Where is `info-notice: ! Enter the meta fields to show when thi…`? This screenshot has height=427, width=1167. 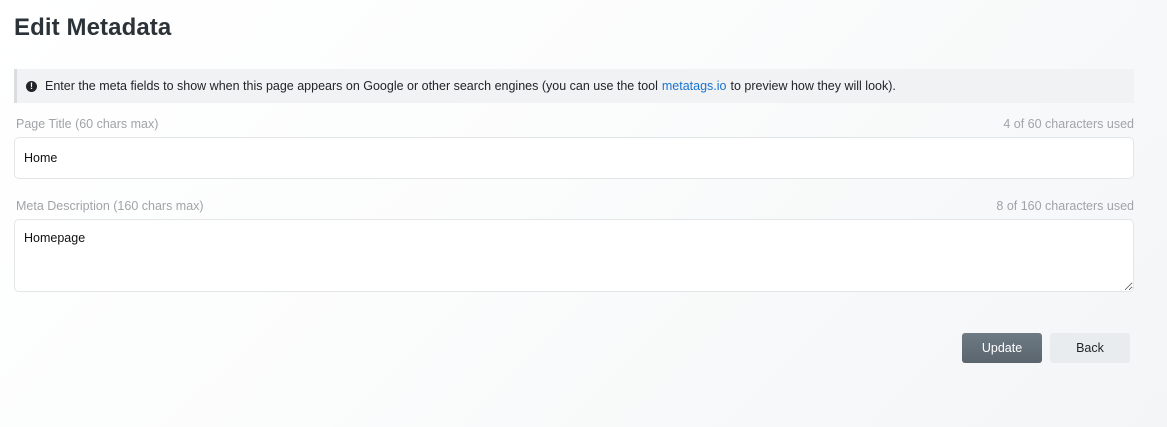
info-notice: ! Enter the meta fields to show when thi… is located at coordinates (574, 86).